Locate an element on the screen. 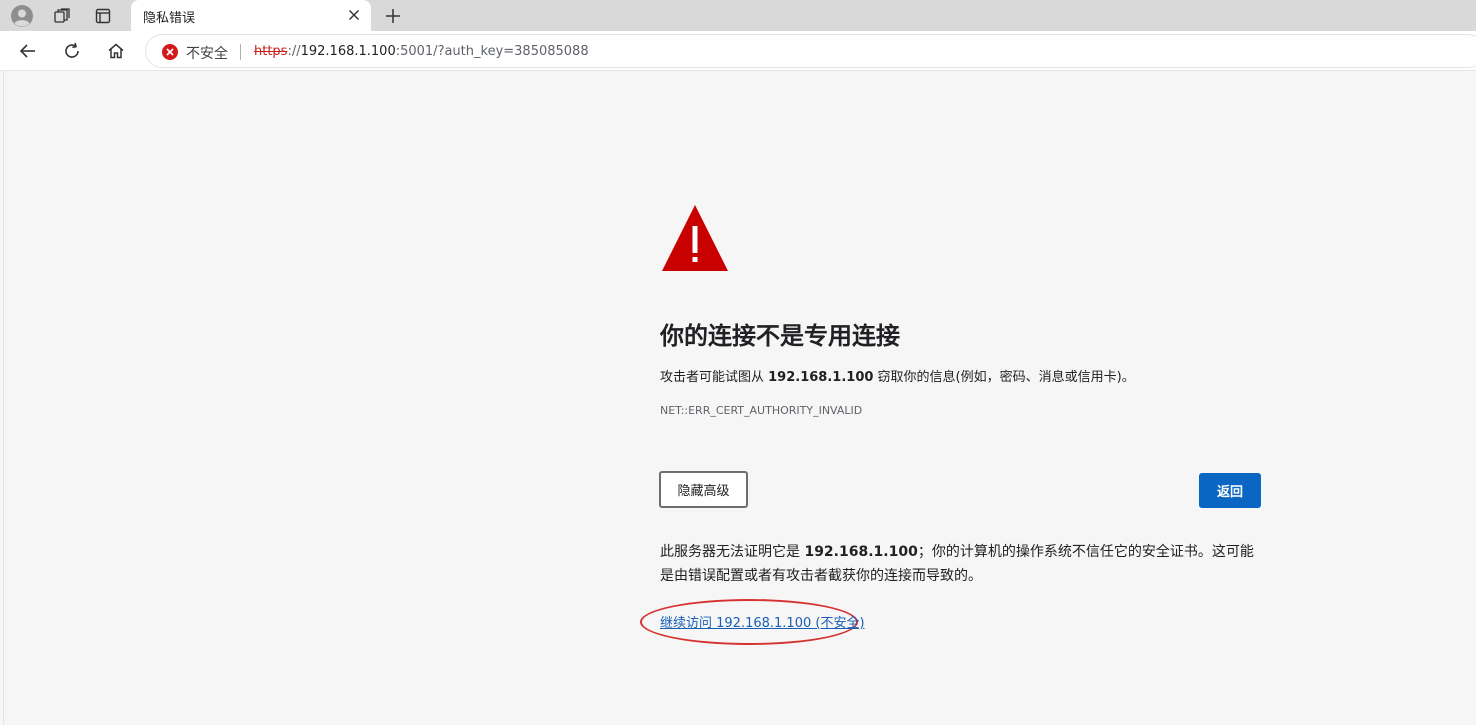 This screenshot has height=725, width=1476. url-tail: :5001/?auth_key=385085088 is located at coordinates (492, 51).